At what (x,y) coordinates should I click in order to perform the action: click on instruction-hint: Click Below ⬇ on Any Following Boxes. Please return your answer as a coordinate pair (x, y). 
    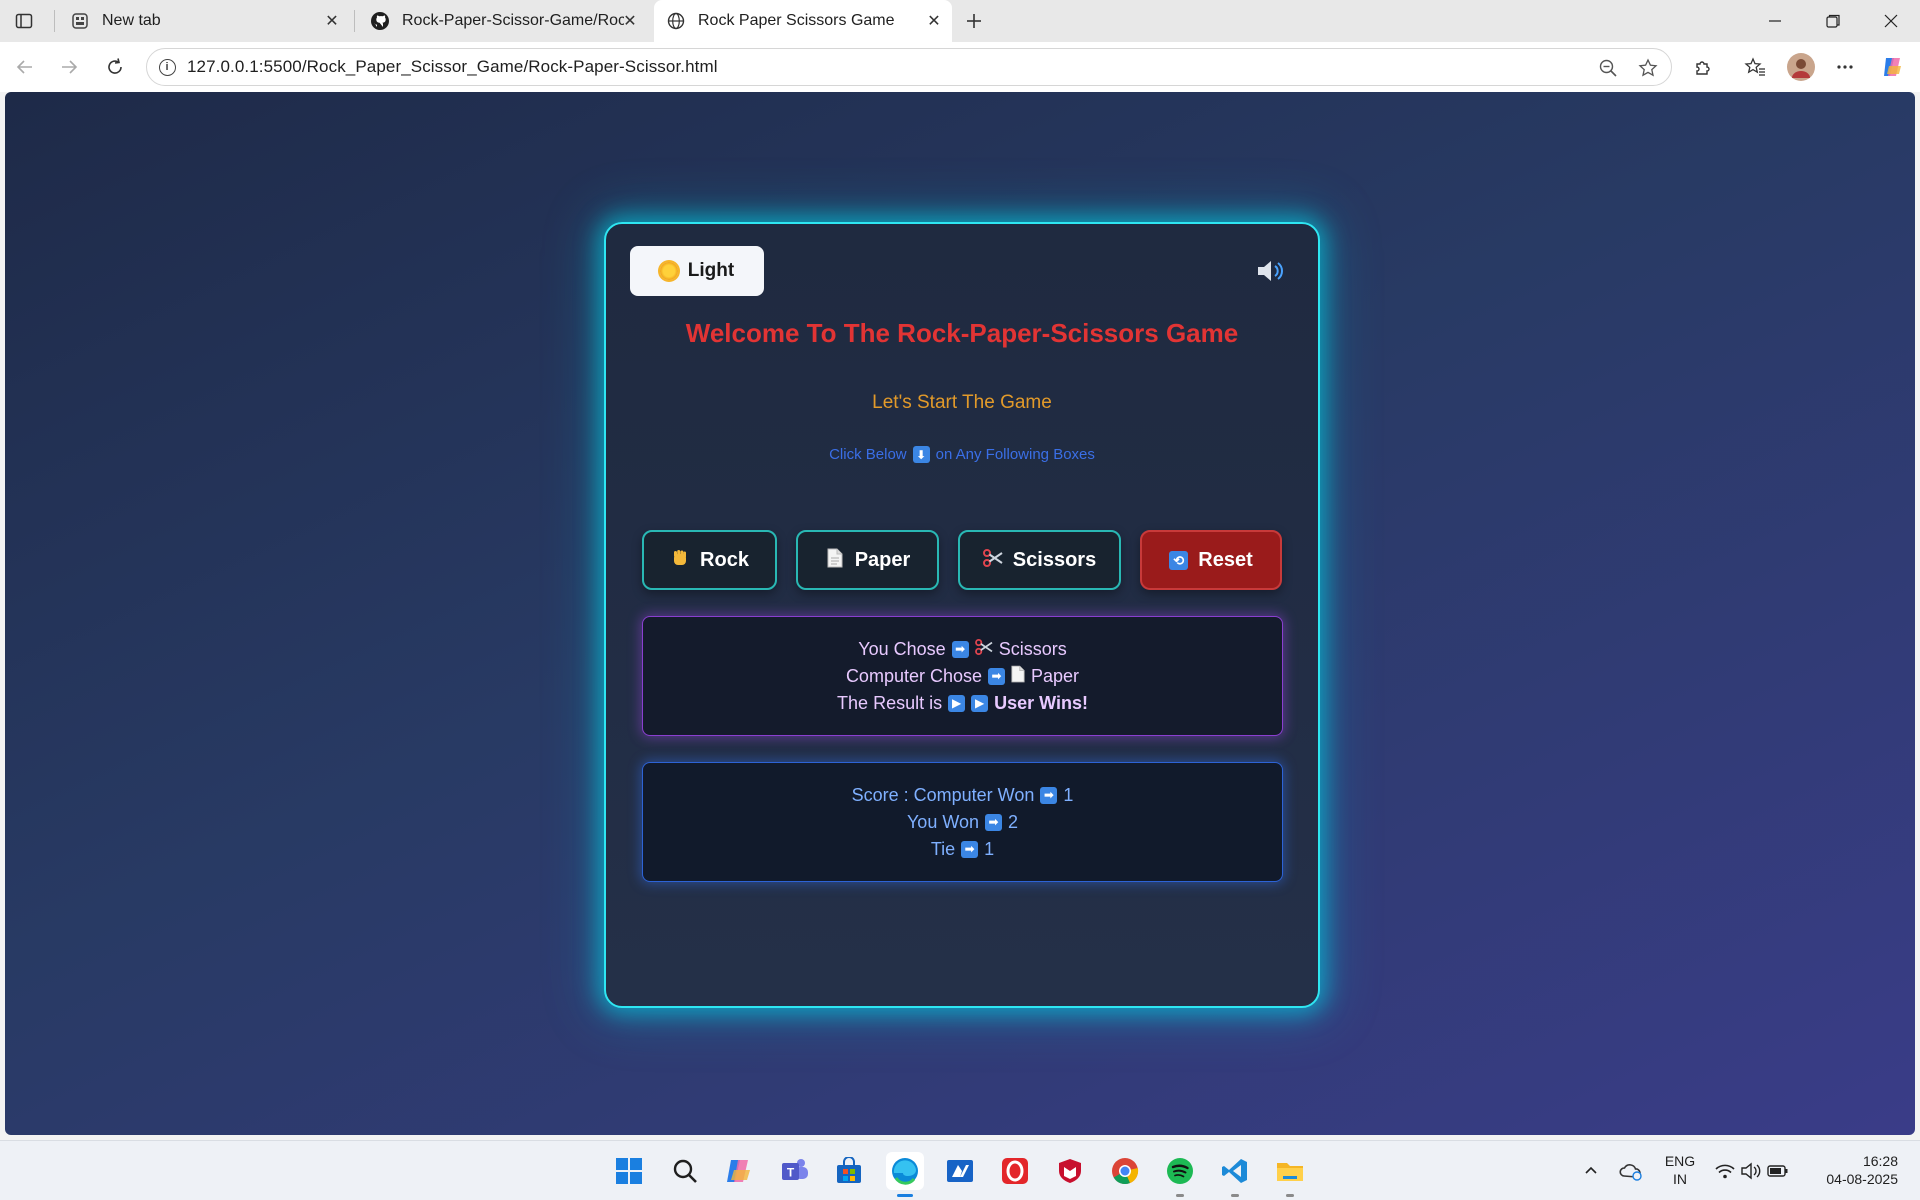
    Looking at the image, I should click on (962, 454).